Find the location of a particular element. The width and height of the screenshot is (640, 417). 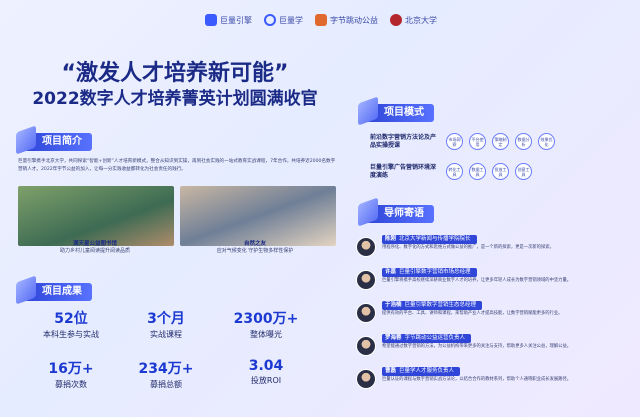

stat-item: 2300万+ 整体曝光 is located at coordinates (266, 324).